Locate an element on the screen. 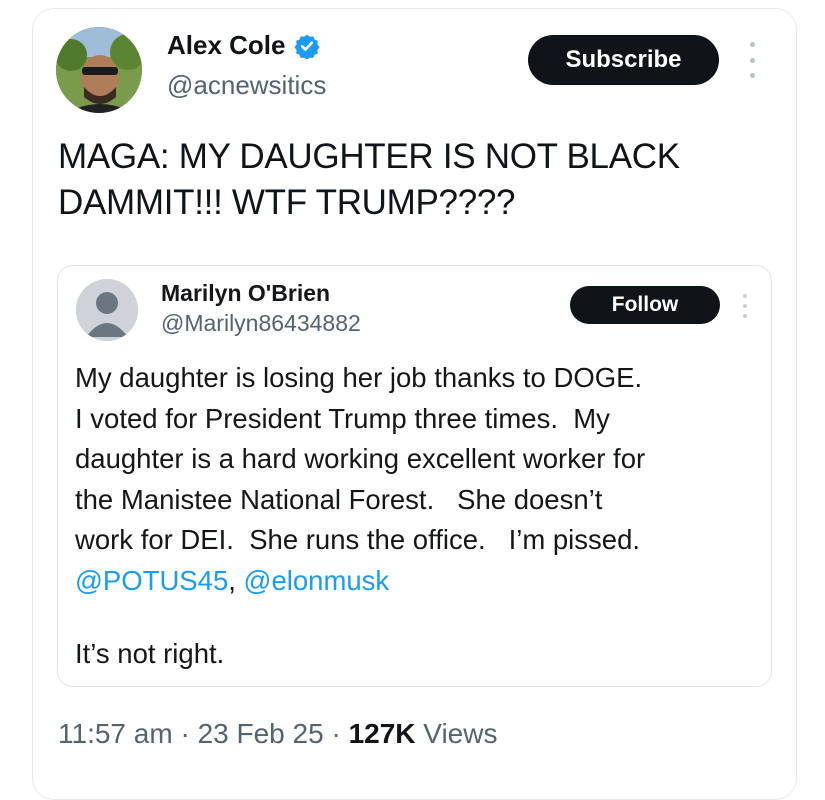 The width and height of the screenshot is (825, 800). quoted-author-handle: @Marilyn86434882 is located at coordinates (261, 323).